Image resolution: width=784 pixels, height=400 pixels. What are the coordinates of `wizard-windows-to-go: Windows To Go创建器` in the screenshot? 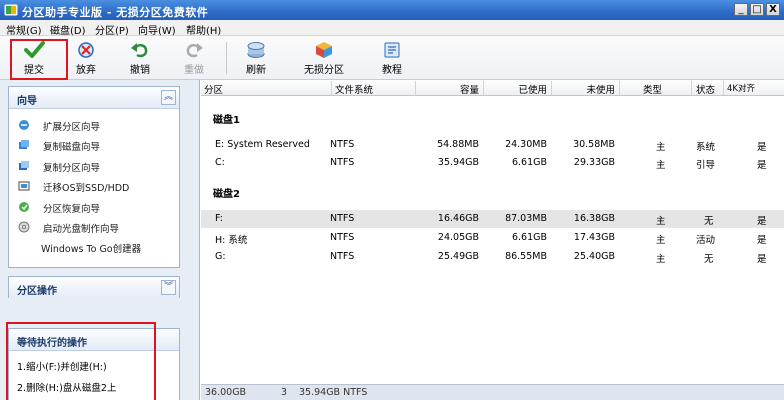 It's located at (94, 247).